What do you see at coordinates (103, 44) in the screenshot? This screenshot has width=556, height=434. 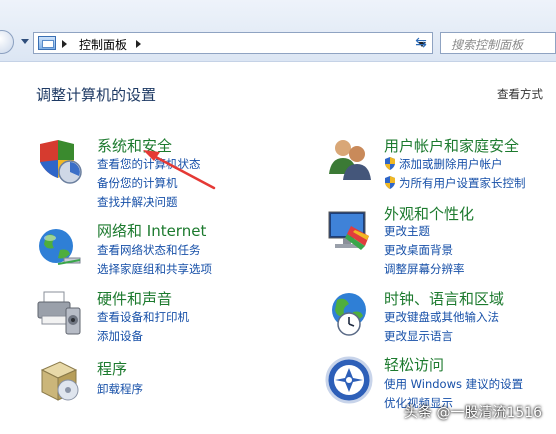 I see `breadcrumb-control-panel: 控制面板` at bounding box center [103, 44].